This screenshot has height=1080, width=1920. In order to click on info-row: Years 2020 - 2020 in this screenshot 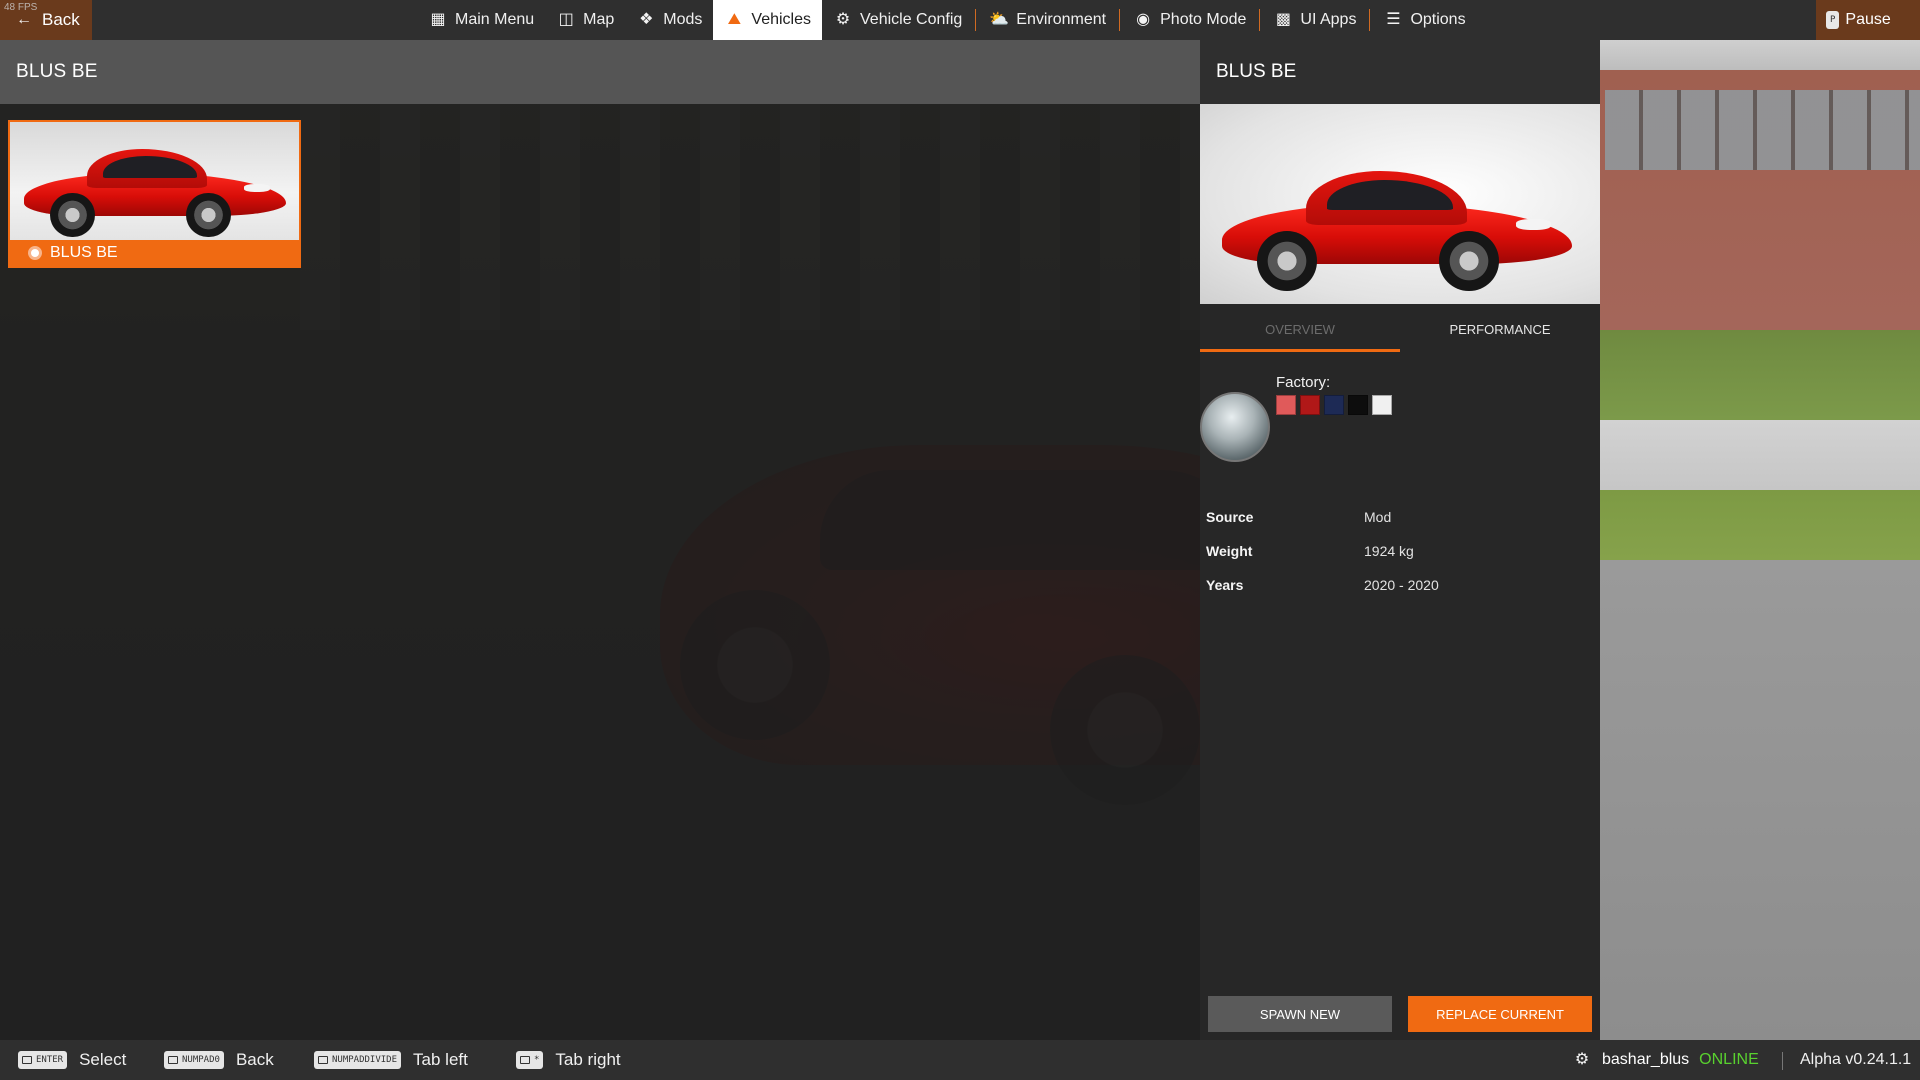, I will do `click(1401, 585)`.